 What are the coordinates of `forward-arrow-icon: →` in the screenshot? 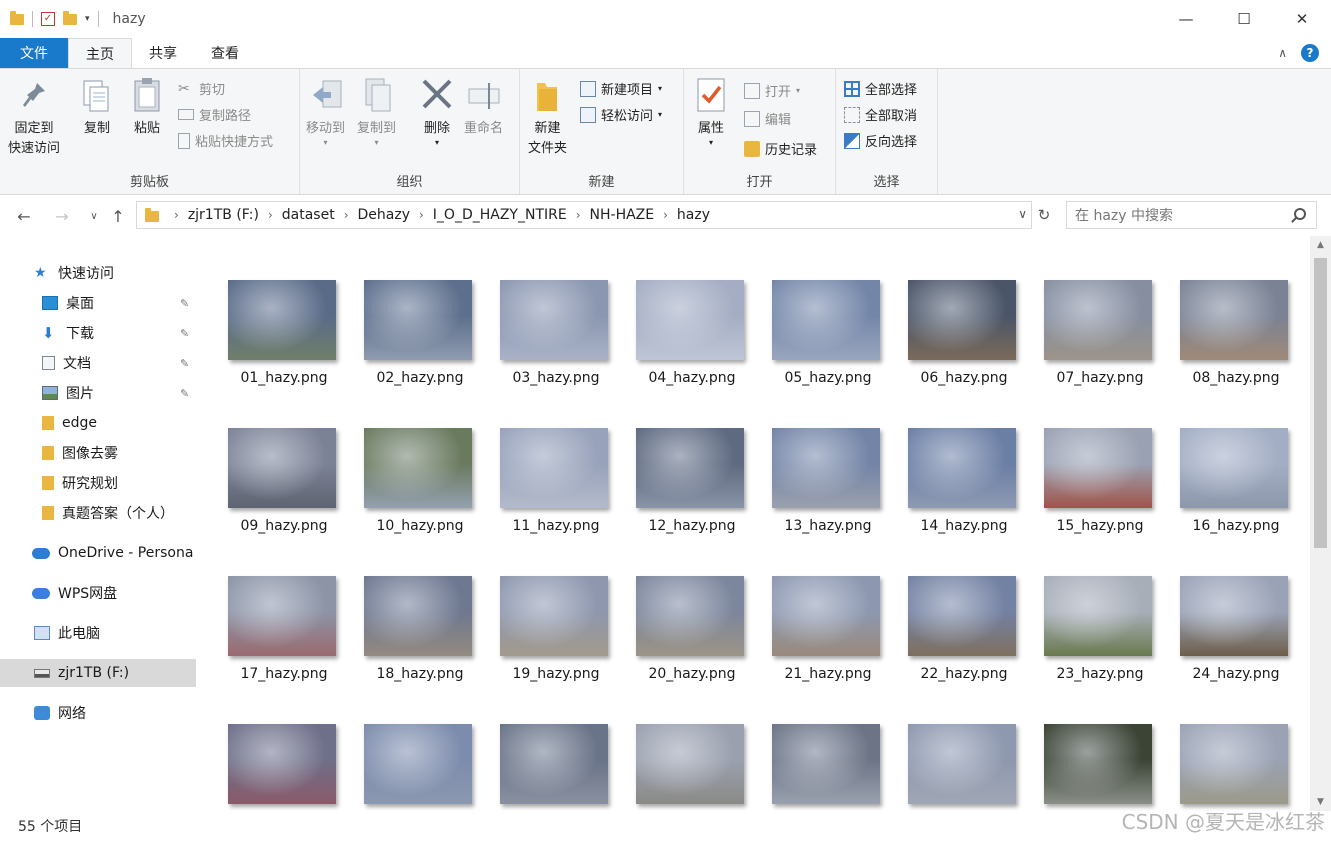 It's located at (62, 216).